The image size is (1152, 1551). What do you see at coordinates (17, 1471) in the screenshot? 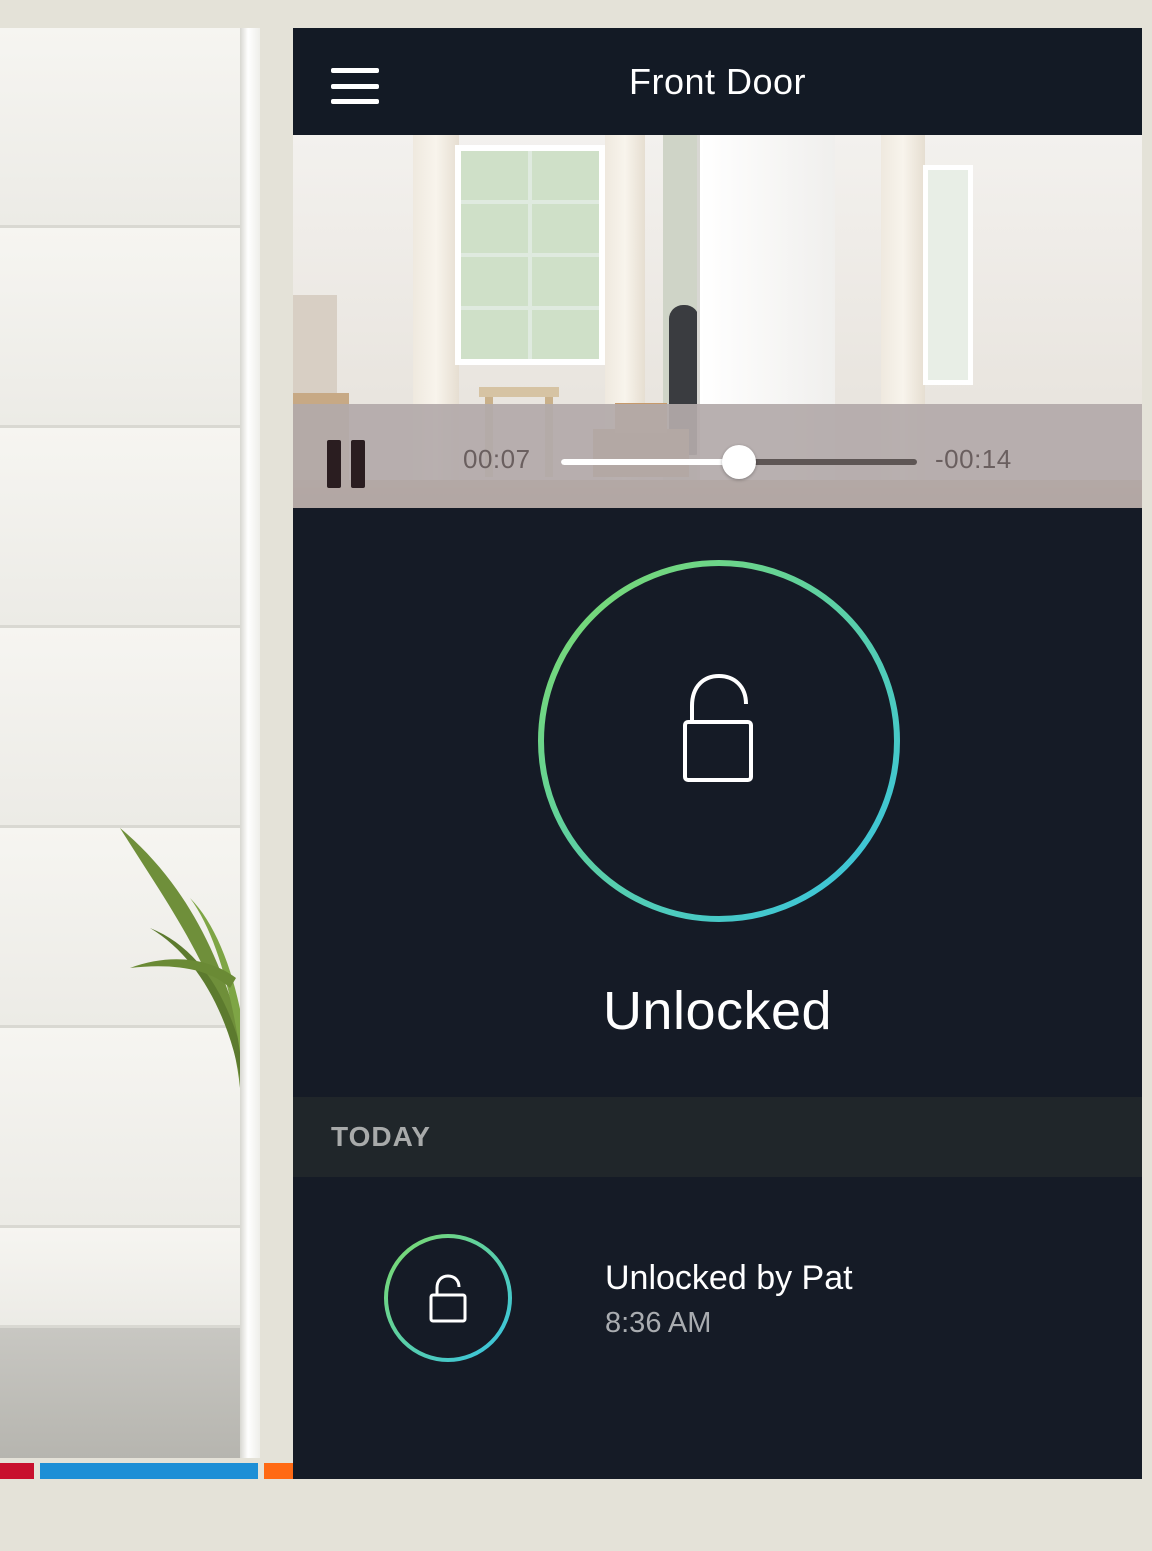
I see `stripe-red` at bounding box center [17, 1471].